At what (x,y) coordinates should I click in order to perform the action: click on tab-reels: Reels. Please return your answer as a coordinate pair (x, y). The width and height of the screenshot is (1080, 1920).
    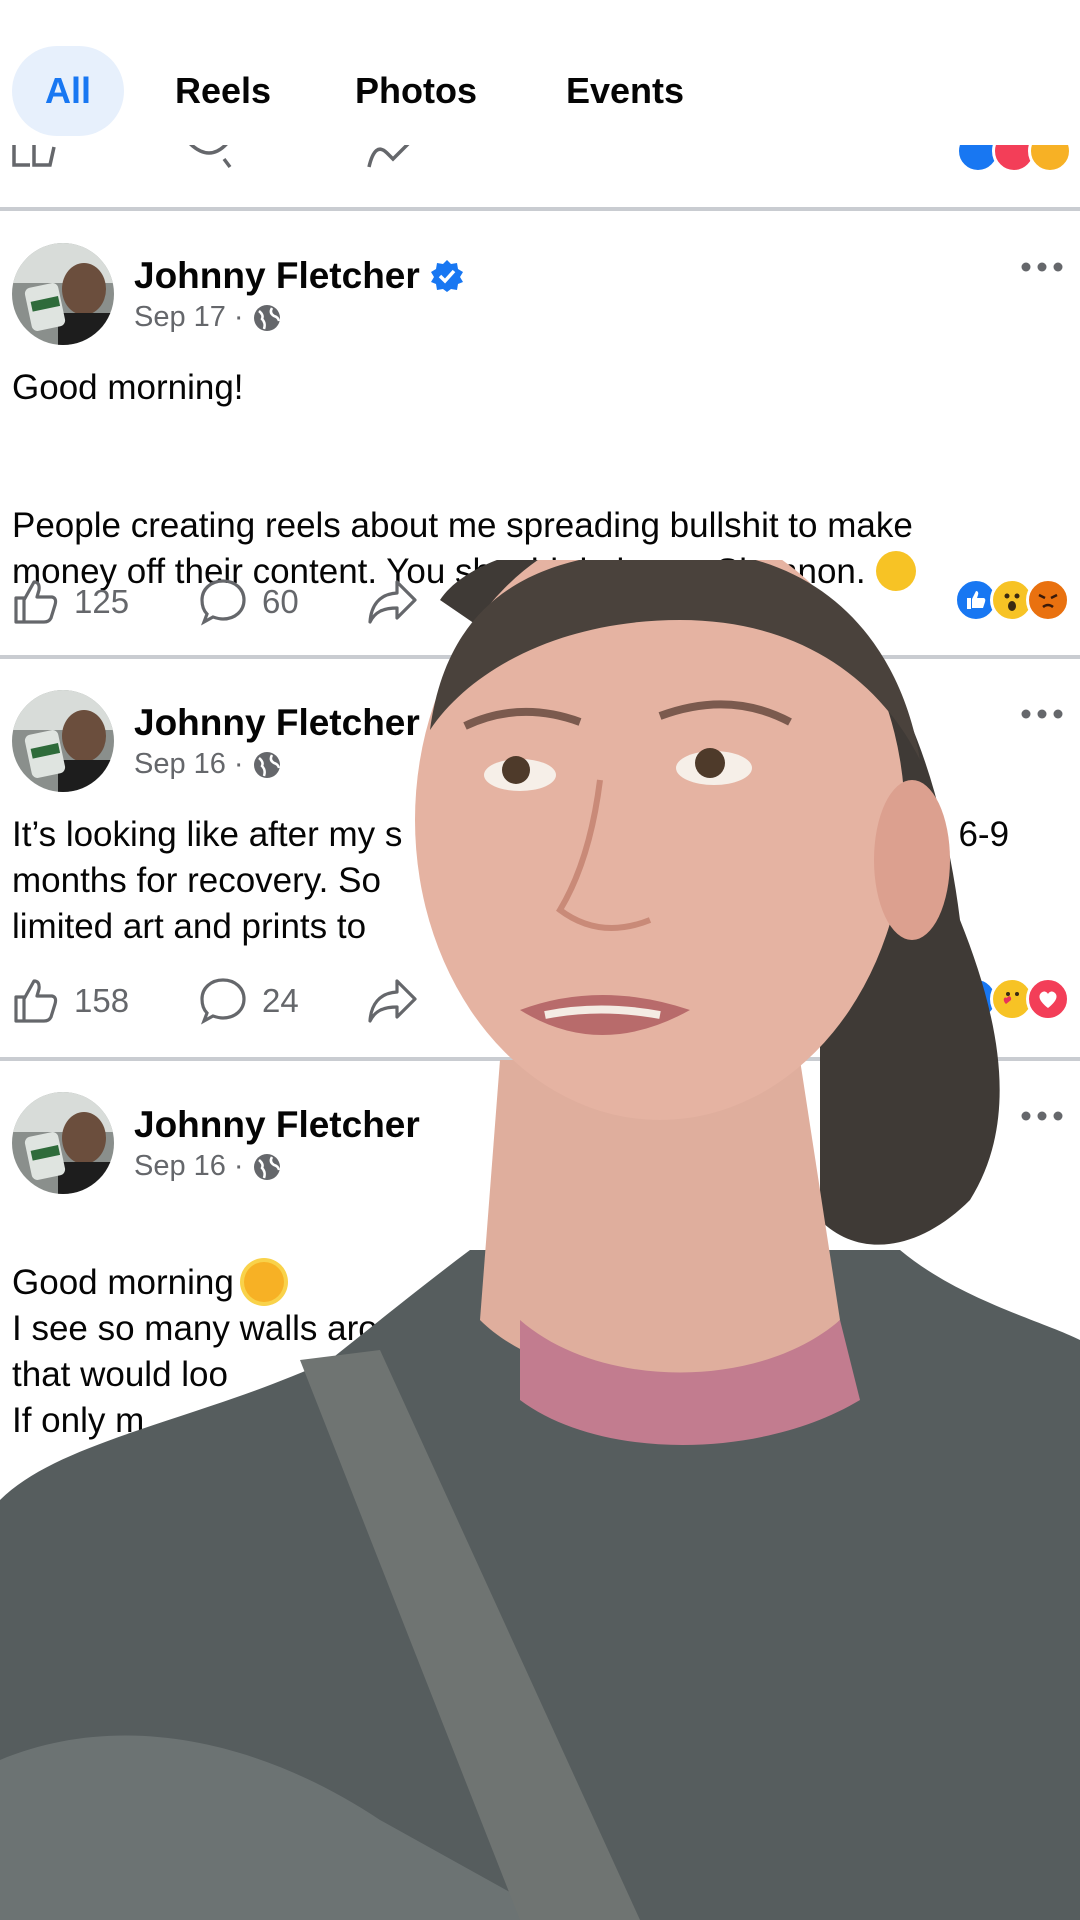
    Looking at the image, I should click on (223, 91).